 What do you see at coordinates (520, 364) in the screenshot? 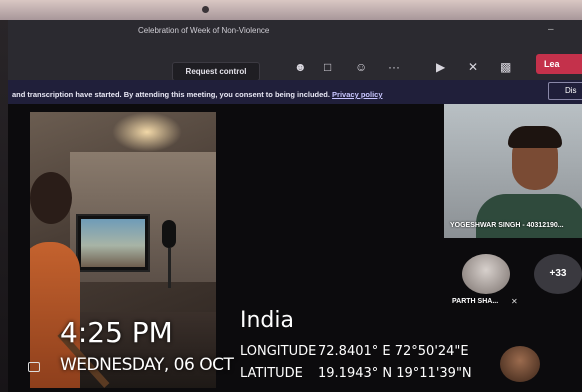
I see `self-avatar` at bounding box center [520, 364].